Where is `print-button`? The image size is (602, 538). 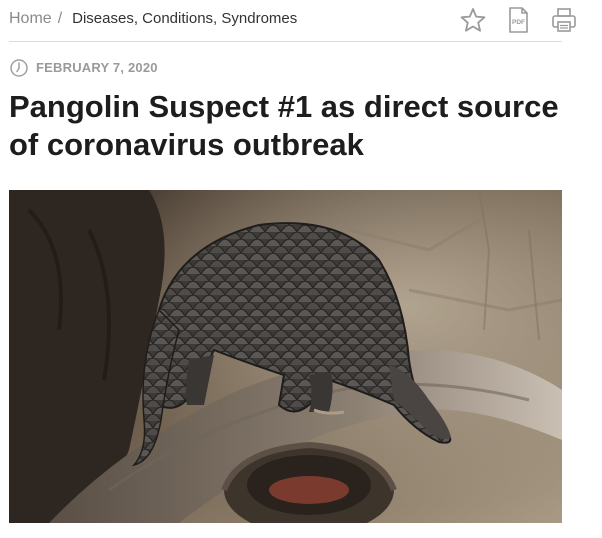
print-button is located at coordinates (564, 20).